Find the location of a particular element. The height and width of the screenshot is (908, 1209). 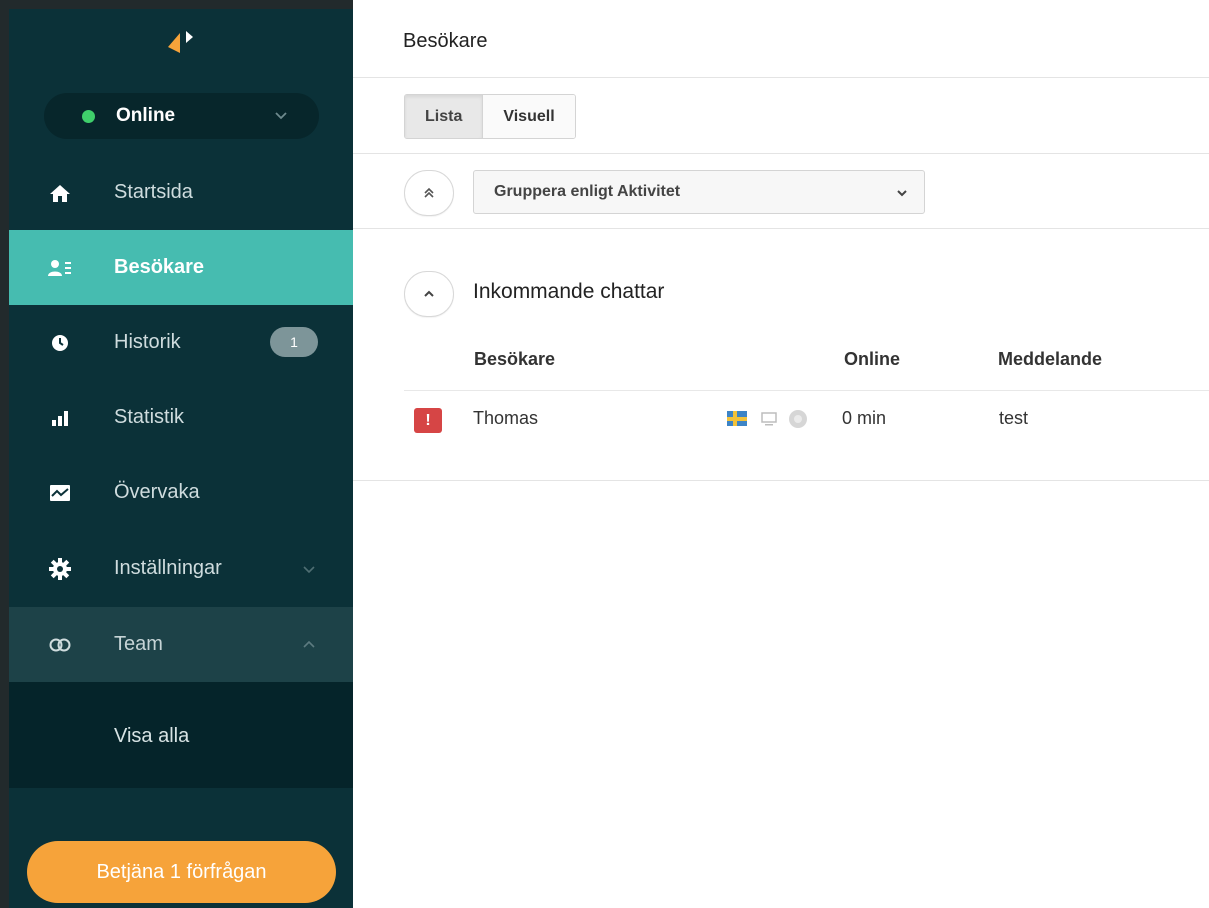

historik-count-badge: 1 is located at coordinates (294, 342).